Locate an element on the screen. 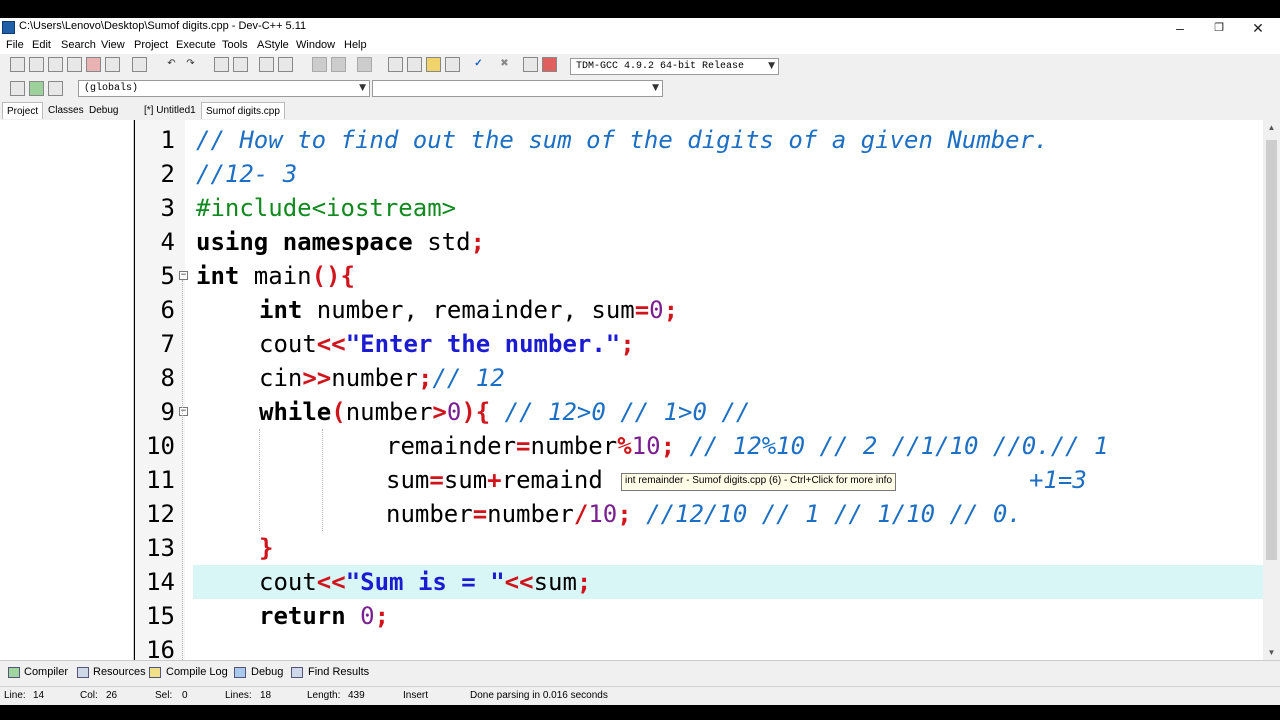  open-file-icon is located at coordinates (36, 64).